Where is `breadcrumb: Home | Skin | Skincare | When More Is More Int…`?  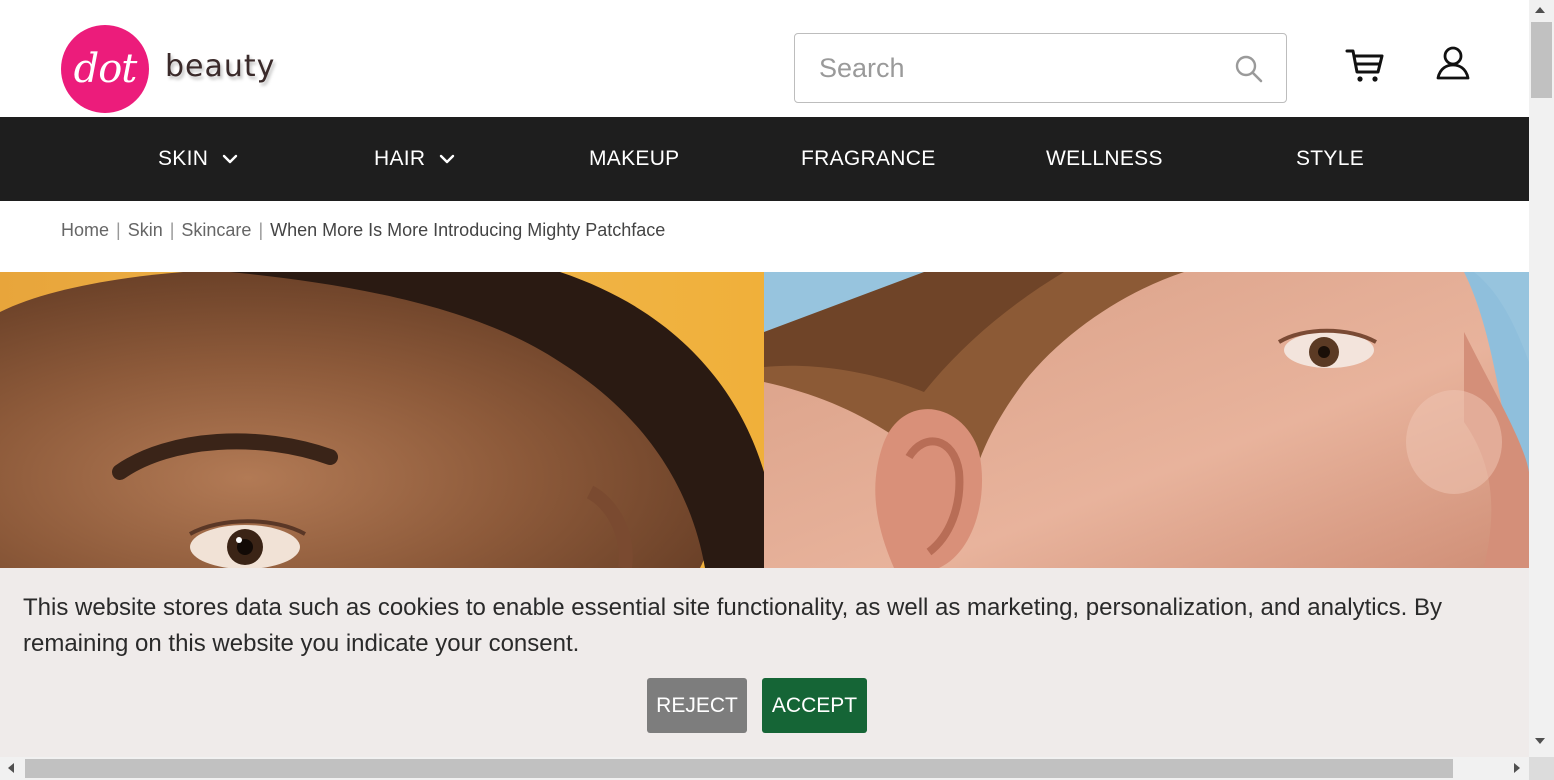 breadcrumb: Home | Skin | Skincare | When More Is More Int… is located at coordinates (363, 230).